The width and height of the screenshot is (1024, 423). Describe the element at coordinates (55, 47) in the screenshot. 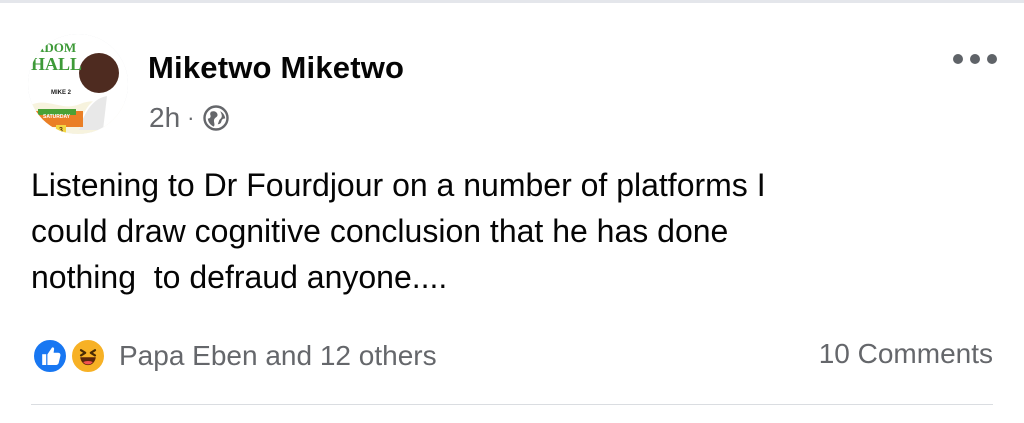

I see `avatar-poster-title: ADOM` at that location.